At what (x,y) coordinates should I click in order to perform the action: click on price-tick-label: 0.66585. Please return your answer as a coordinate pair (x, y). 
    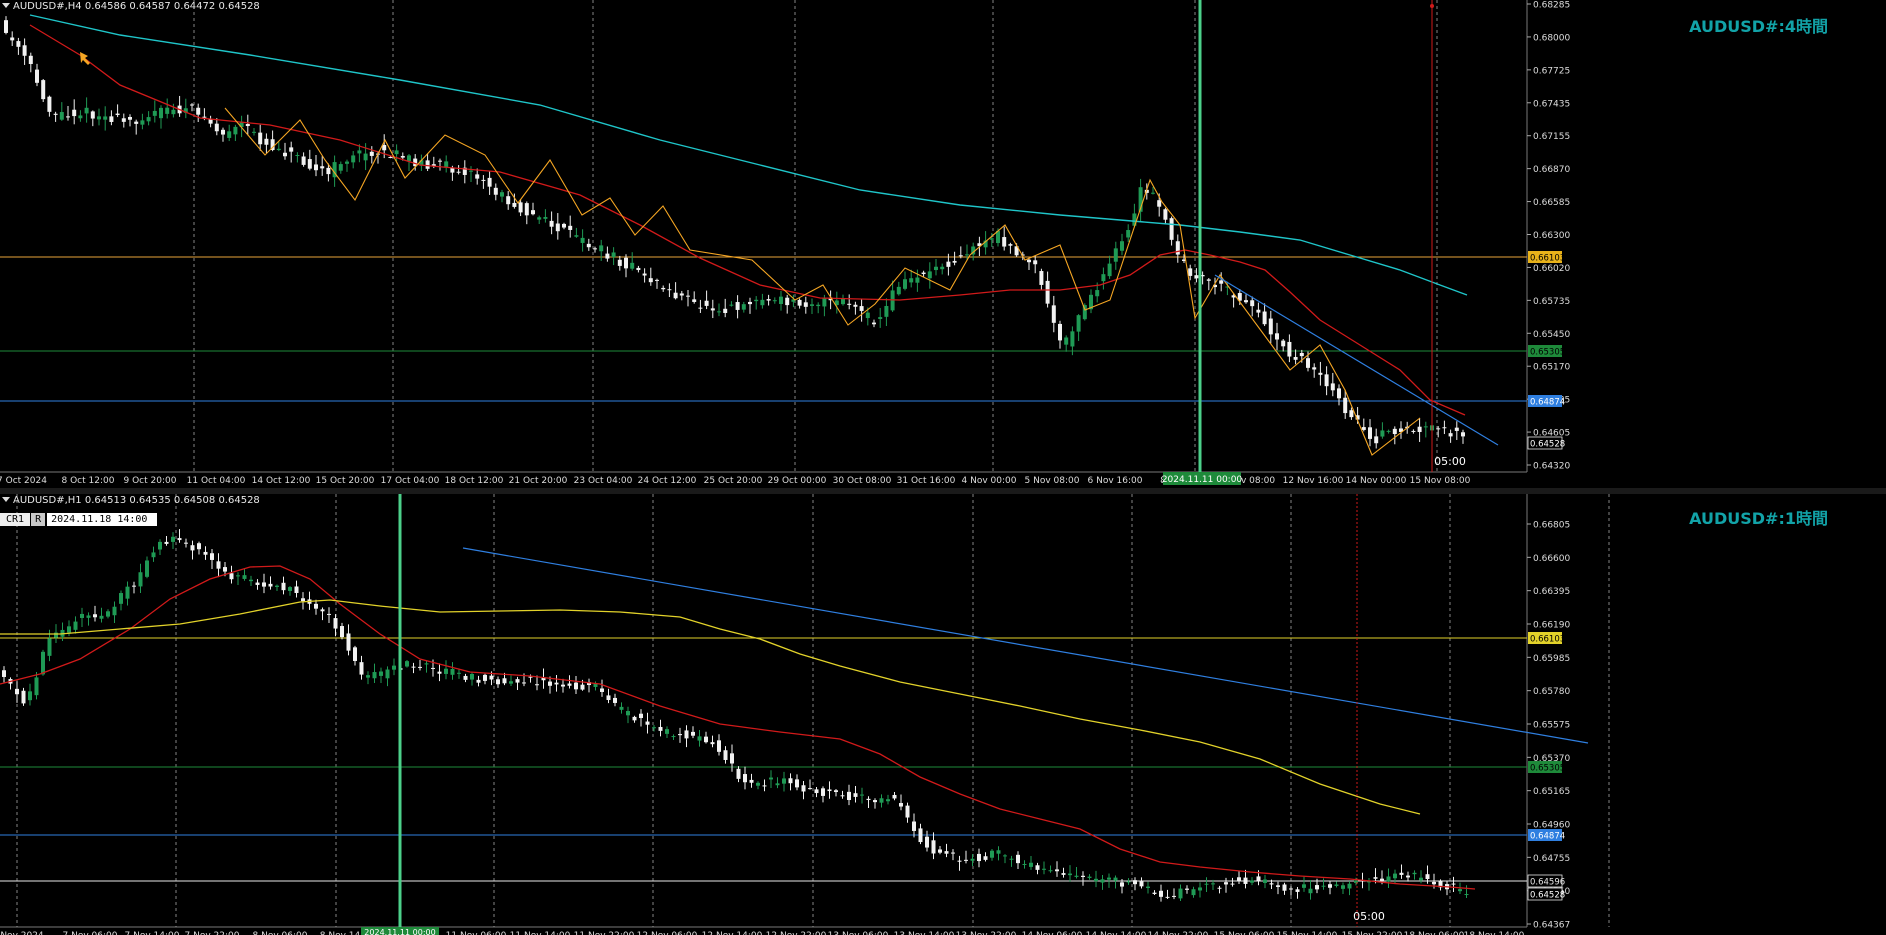
    Looking at the image, I should click on (1551, 203).